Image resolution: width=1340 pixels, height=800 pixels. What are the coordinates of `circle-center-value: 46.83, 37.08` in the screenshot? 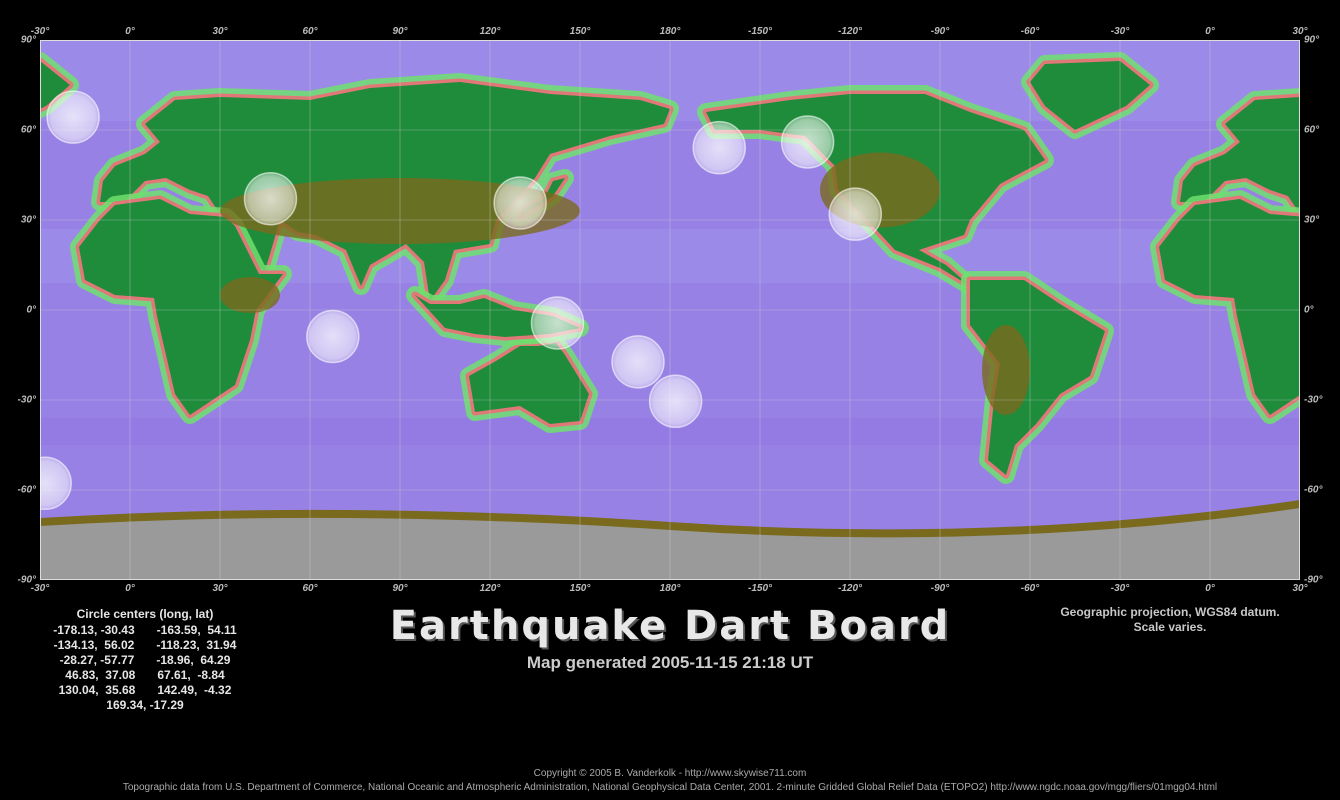 It's located at (100, 675).